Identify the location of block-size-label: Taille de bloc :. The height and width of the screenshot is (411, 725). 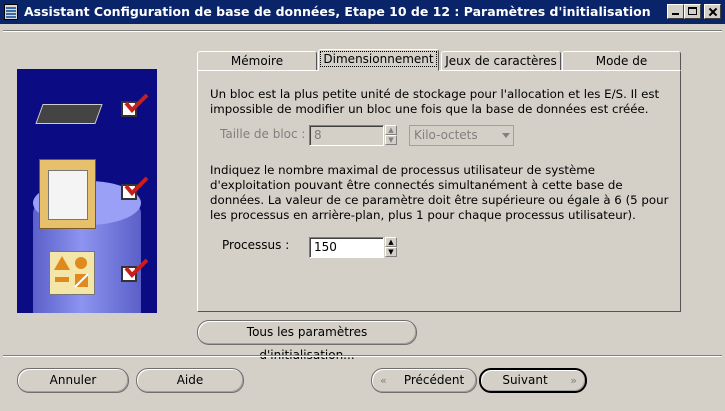
(263, 134).